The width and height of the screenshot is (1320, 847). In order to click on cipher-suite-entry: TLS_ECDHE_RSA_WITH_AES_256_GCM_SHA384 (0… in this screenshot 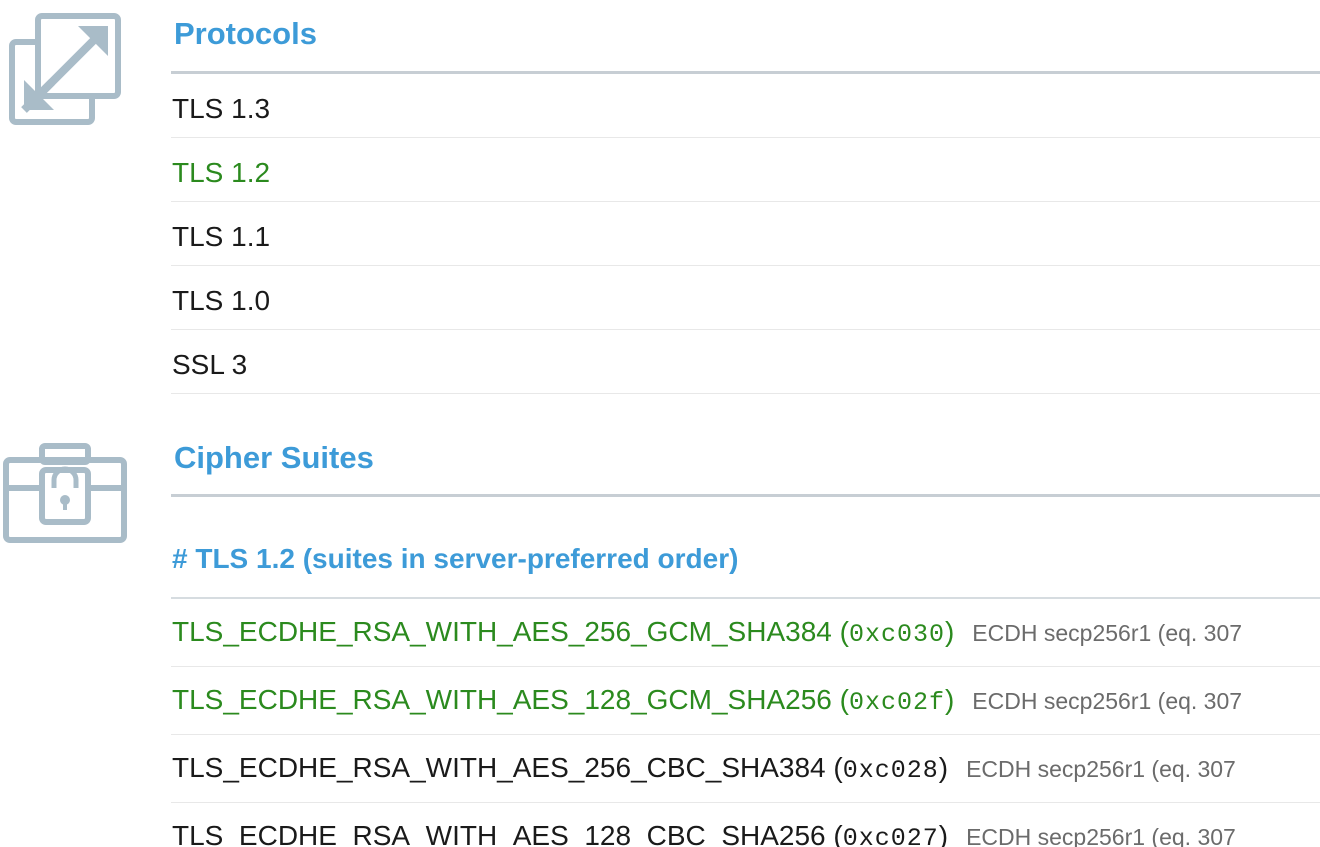, I will do `click(707, 632)`.